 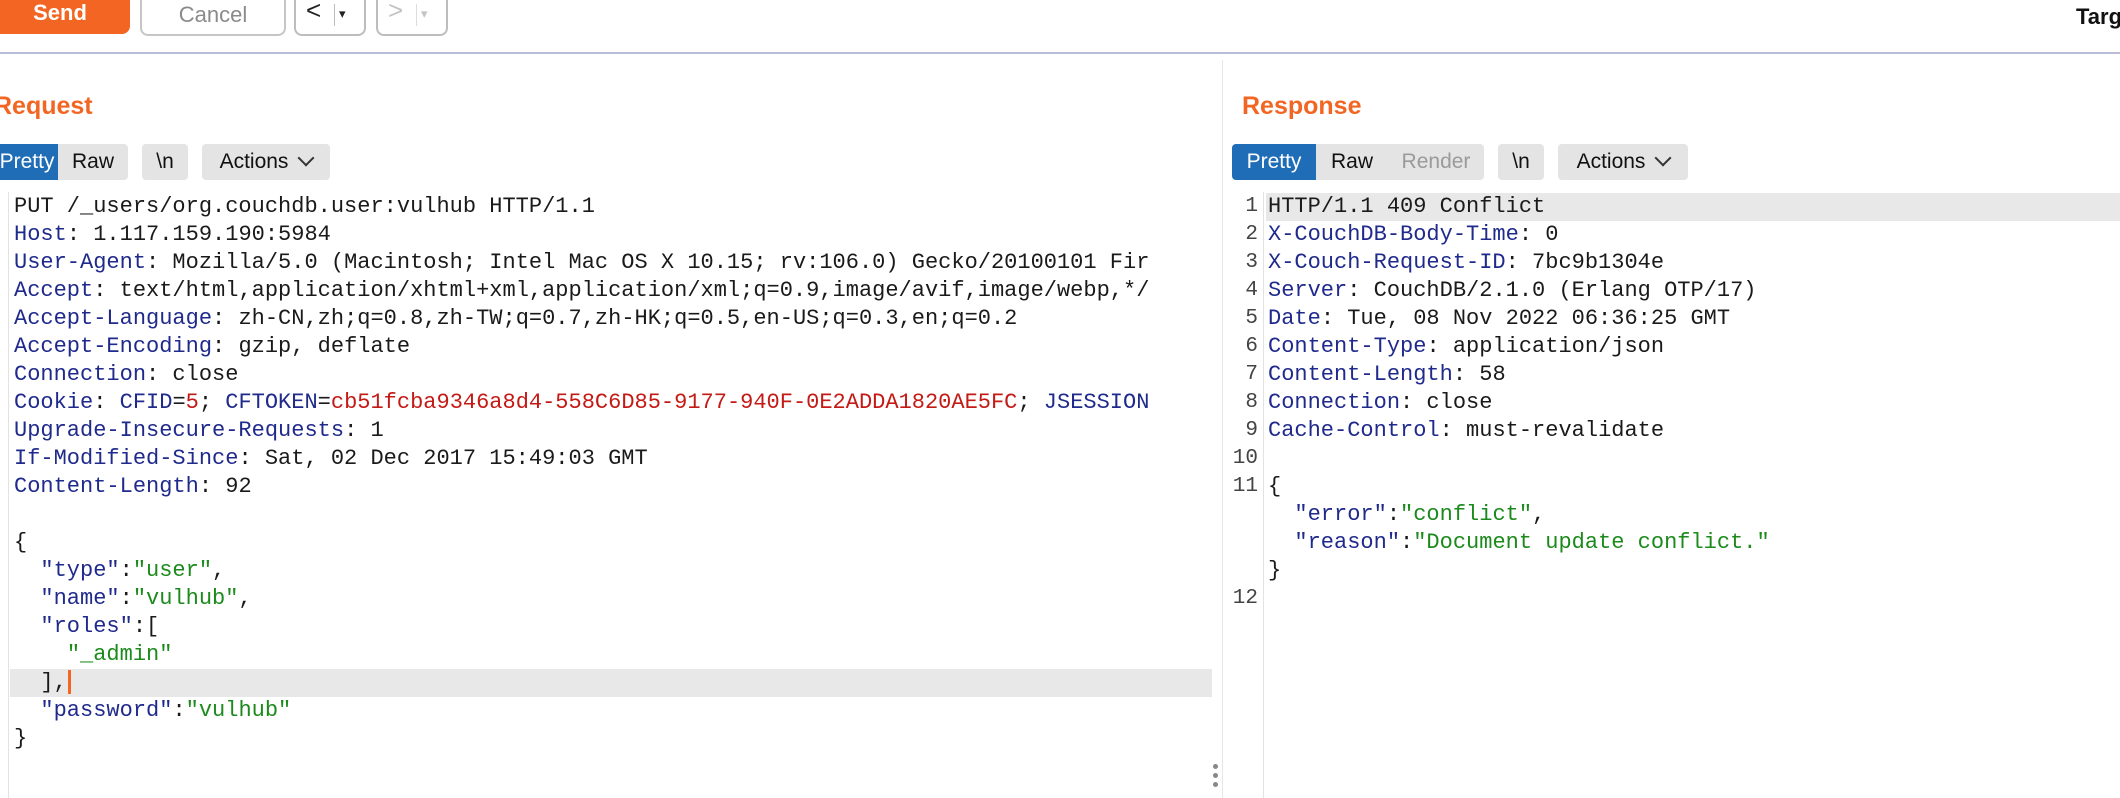 I want to click on response-header: Content-Length: 58, so click(x=1387, y=374).